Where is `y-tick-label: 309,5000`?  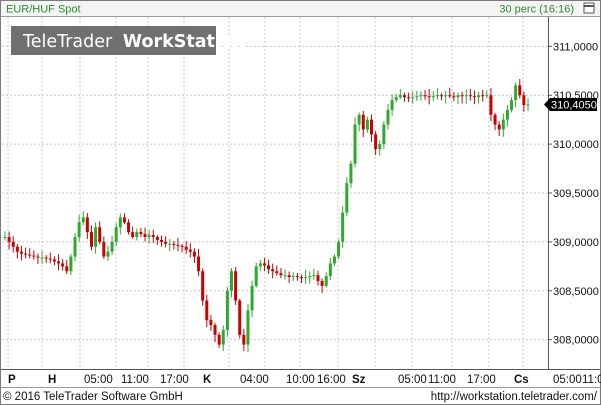 y-tick-label: 309,5000 is located at coordinates (576, 194).